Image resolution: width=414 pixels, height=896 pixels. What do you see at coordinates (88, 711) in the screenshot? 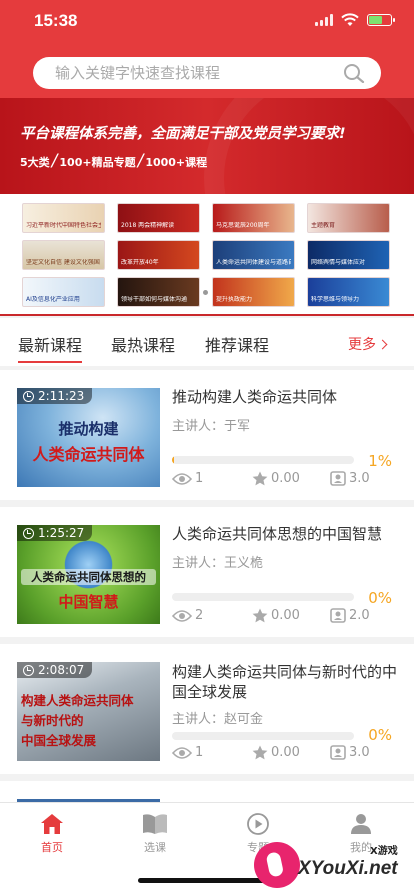
I see `course-cover: 构建人类命运共同体 与新时代的 中国全球发展 2:08:07` at bounding box center [88, 711].